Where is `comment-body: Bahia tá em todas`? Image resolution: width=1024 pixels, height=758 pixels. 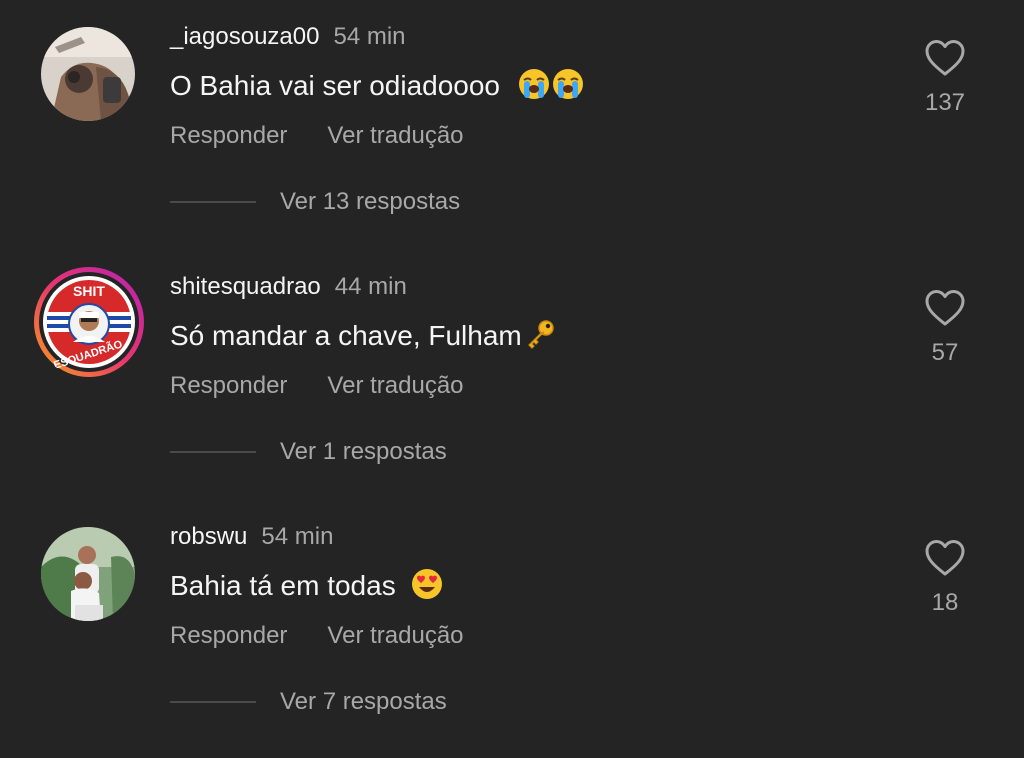 comment-body: Bahia tá em todas is located at coordinates (283, 585).